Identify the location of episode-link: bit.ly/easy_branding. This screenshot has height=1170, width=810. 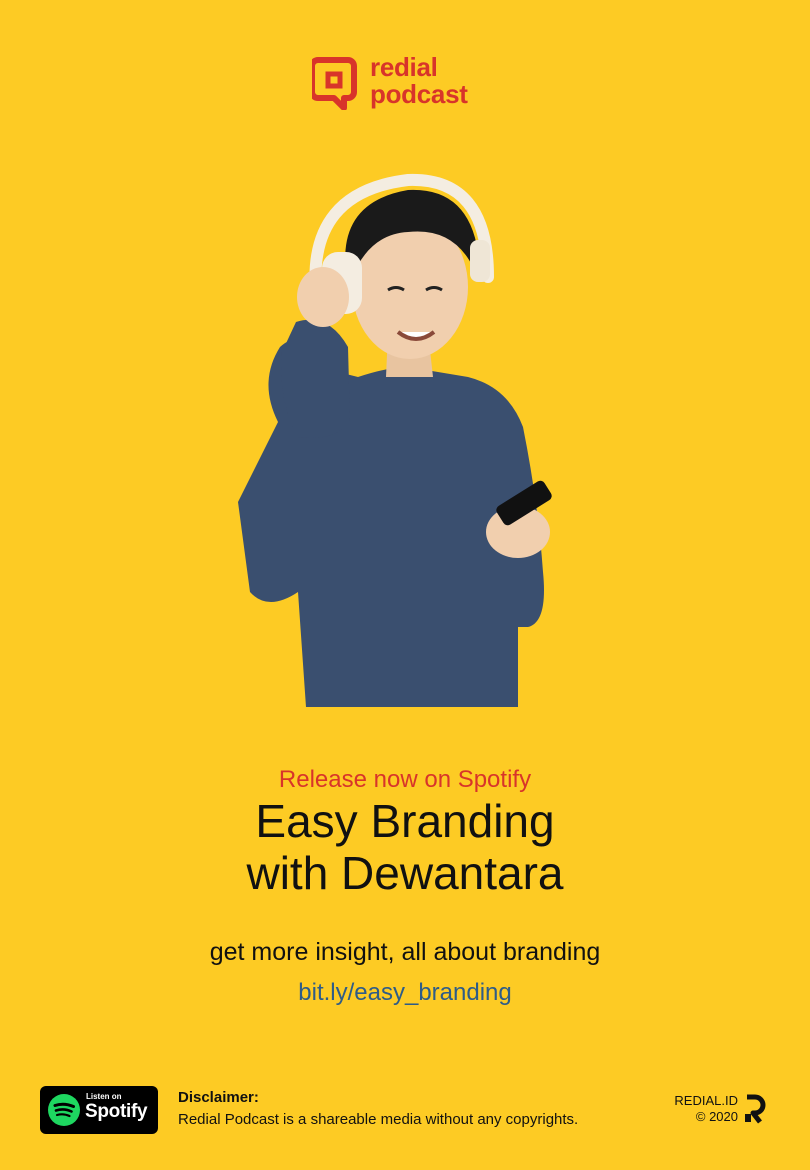
(405, 993).